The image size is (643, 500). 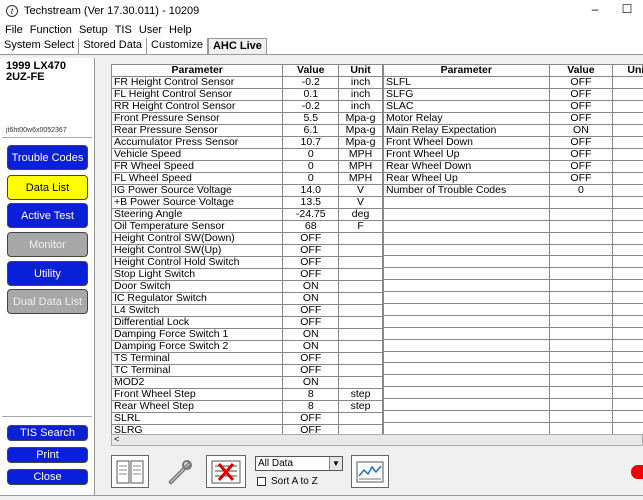 I want to click on table-row: Height Control SW(Down) OFF, so click(x=247, y=238).